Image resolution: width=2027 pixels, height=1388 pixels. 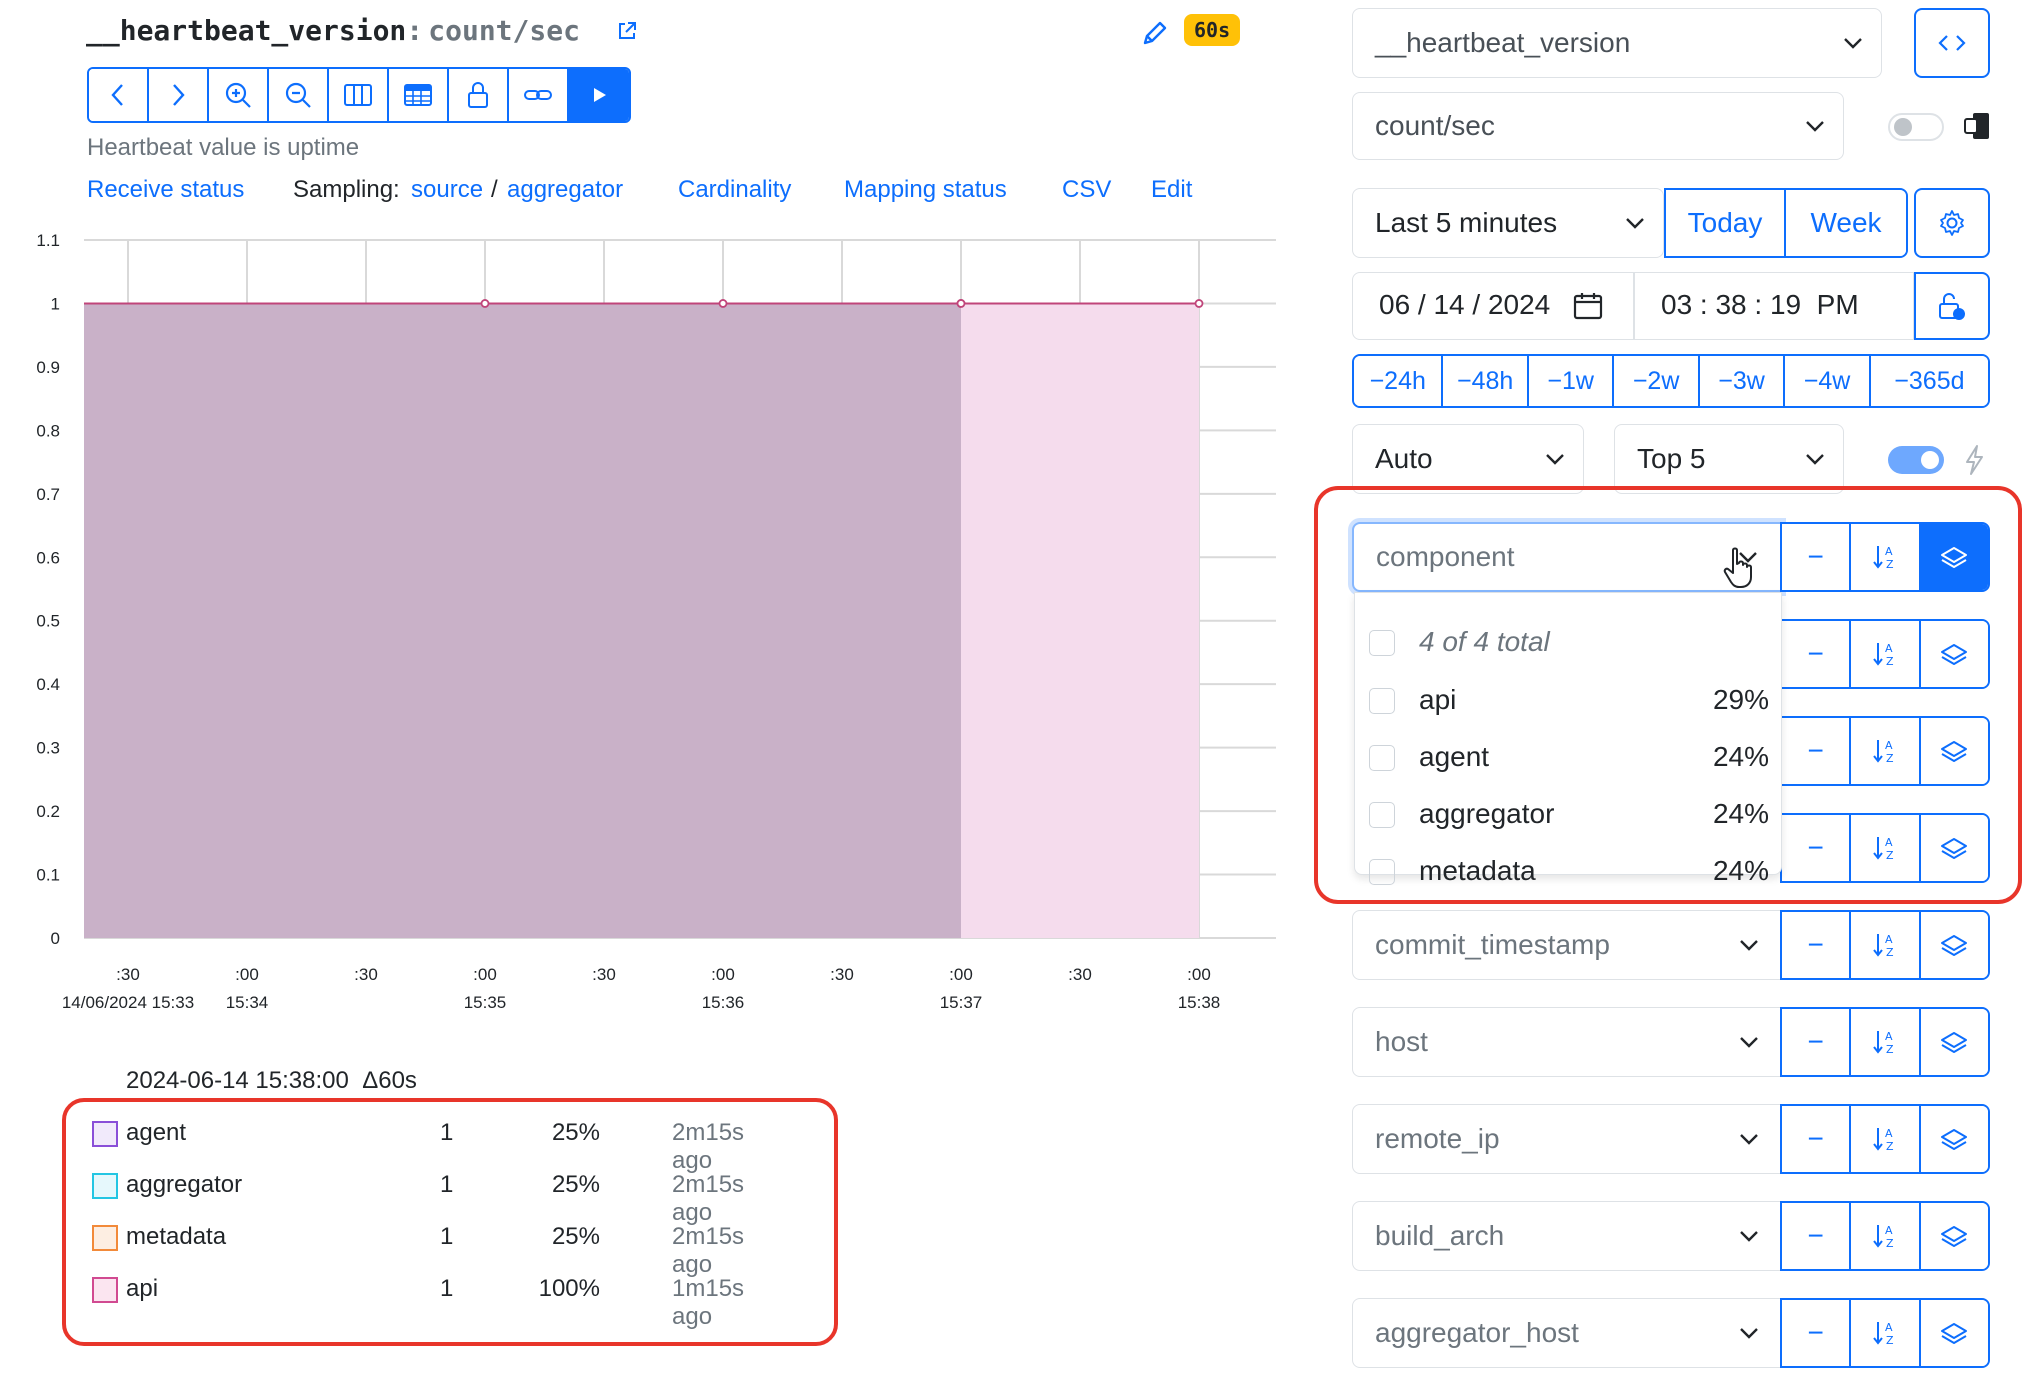 I want to click on x-tick-date-label: 14/06/2024 15:33, so click(x=128, y=1002).